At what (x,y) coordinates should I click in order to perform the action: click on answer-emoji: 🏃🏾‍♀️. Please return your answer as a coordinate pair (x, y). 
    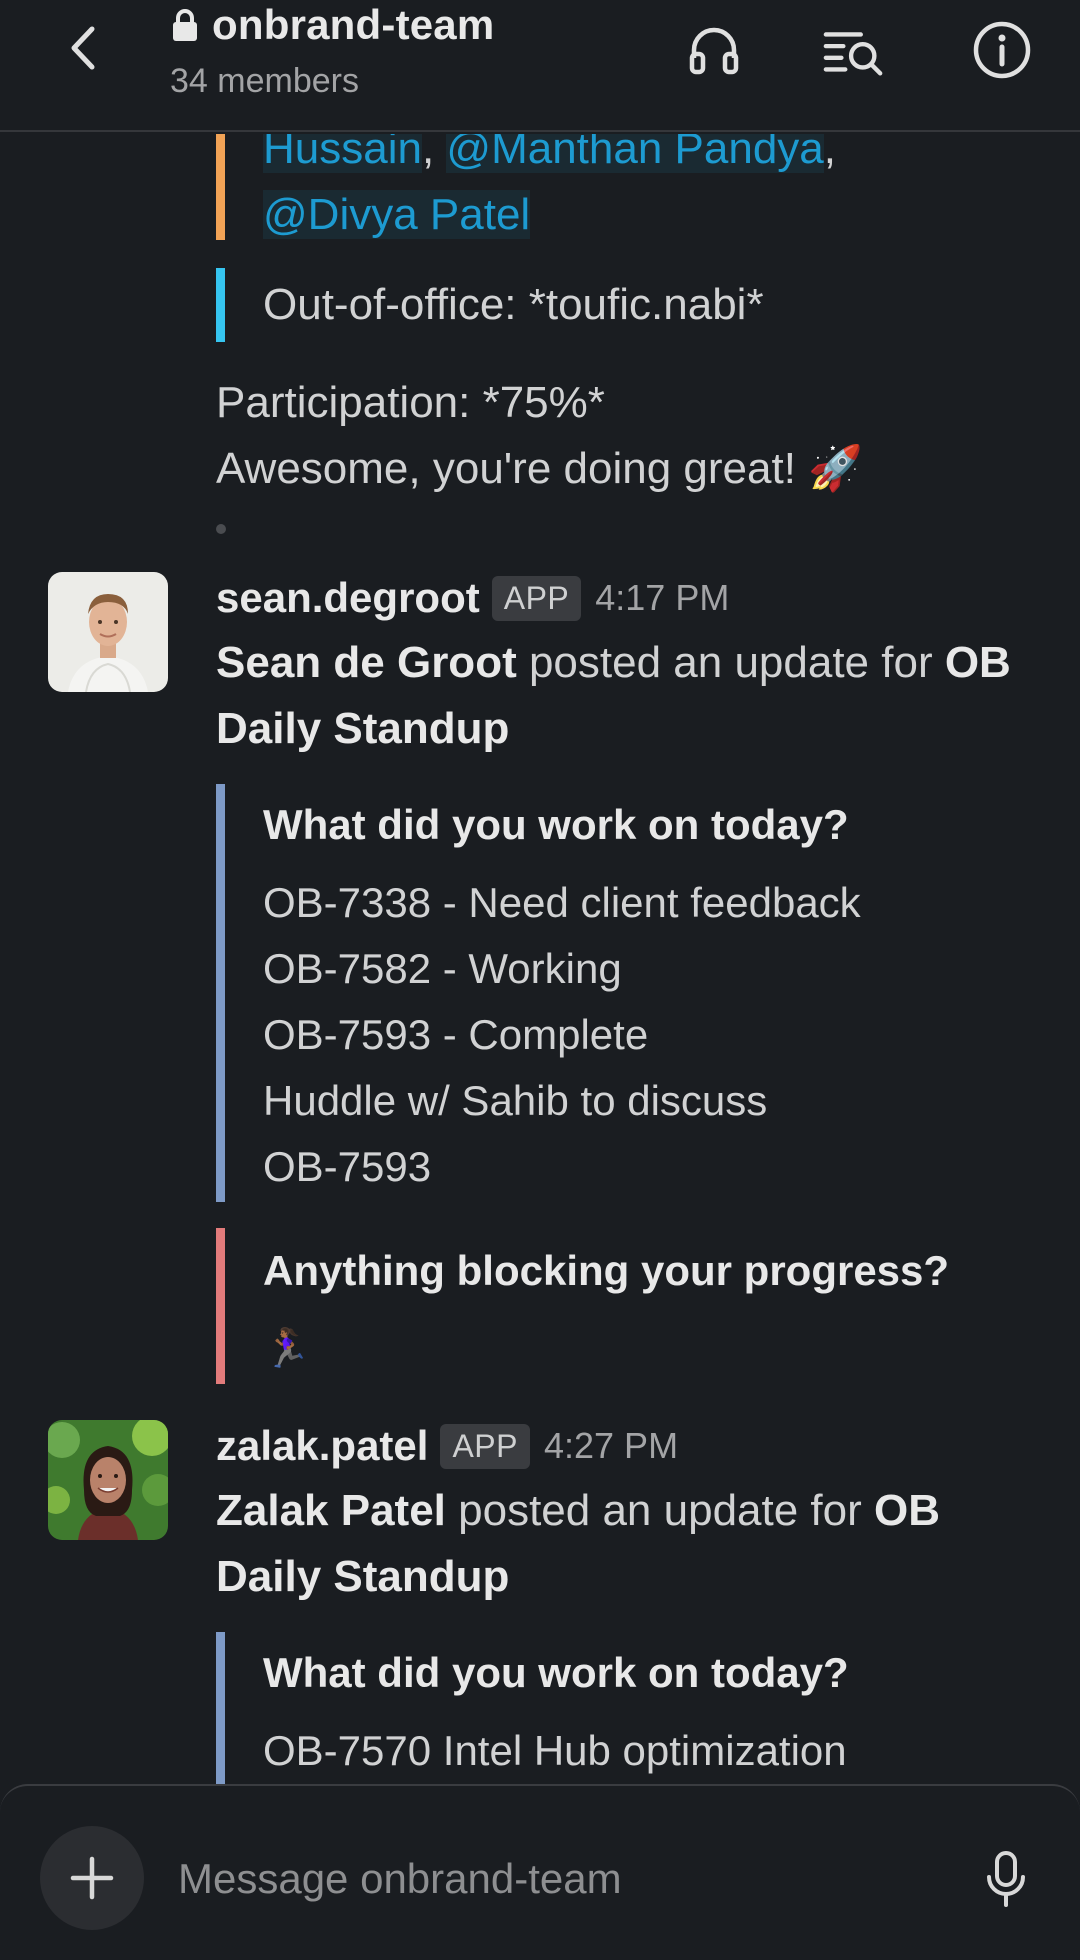
    Looking at the image, I should click on (287, 1349).